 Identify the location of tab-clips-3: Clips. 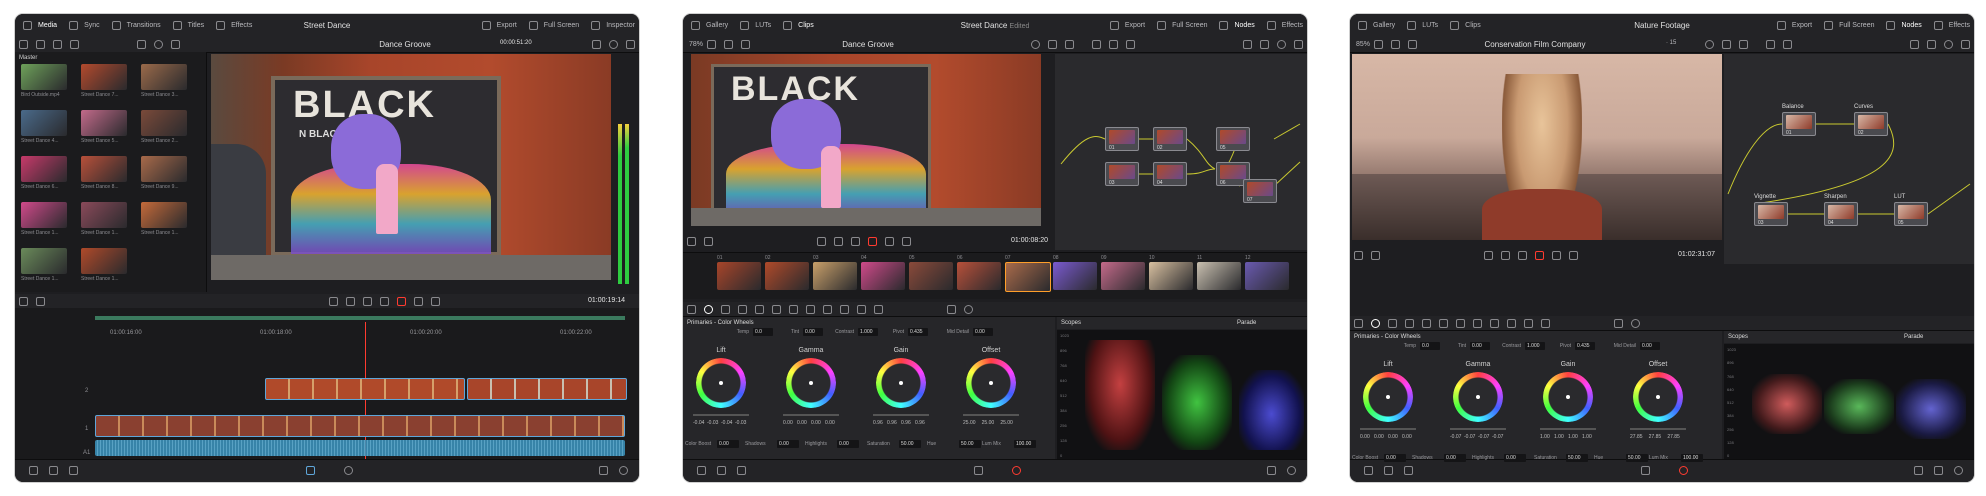
(1463, 25).